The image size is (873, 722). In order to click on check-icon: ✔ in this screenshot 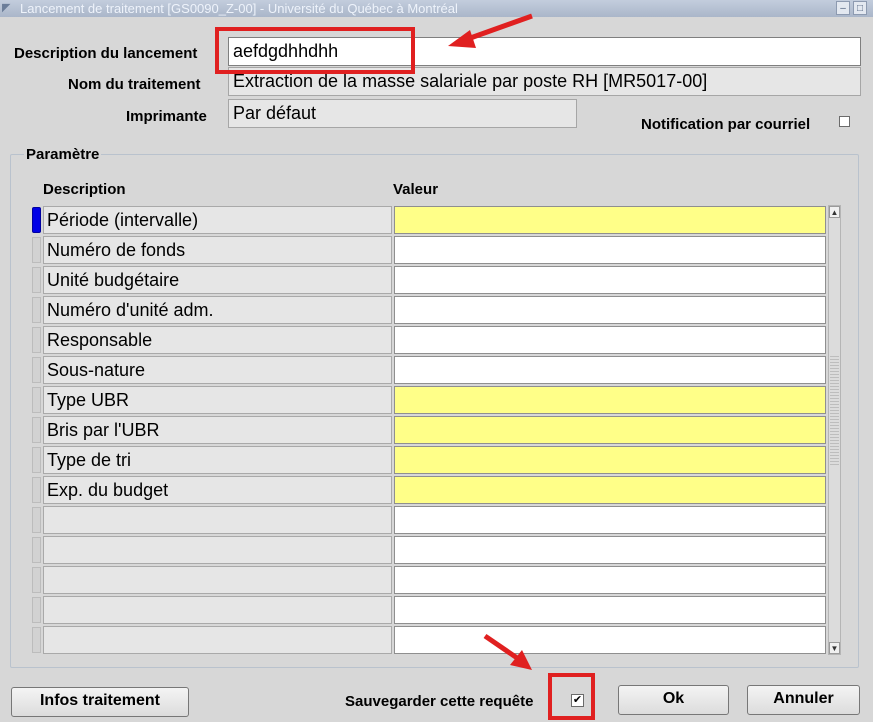, I will do `click(577, 700)`.